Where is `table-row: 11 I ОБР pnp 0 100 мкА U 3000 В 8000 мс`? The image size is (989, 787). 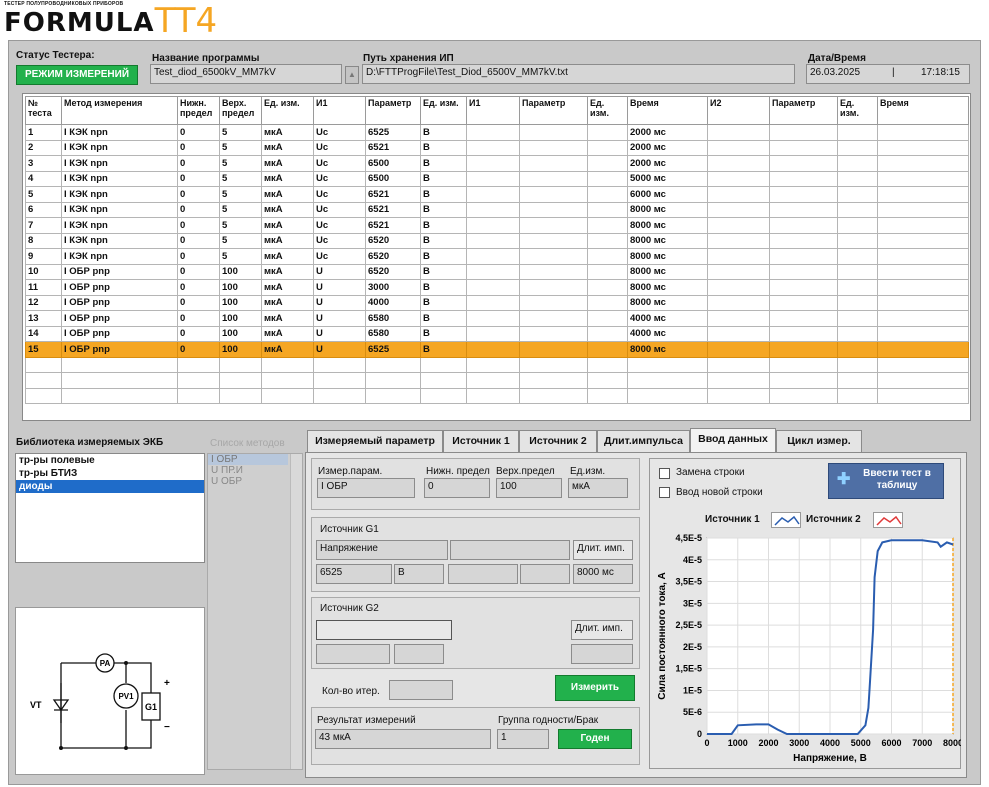
table-row: 11 I ОБР pnp 0 100 мкА U 3000 В 8000 мс is located at coordinates (497, 287).